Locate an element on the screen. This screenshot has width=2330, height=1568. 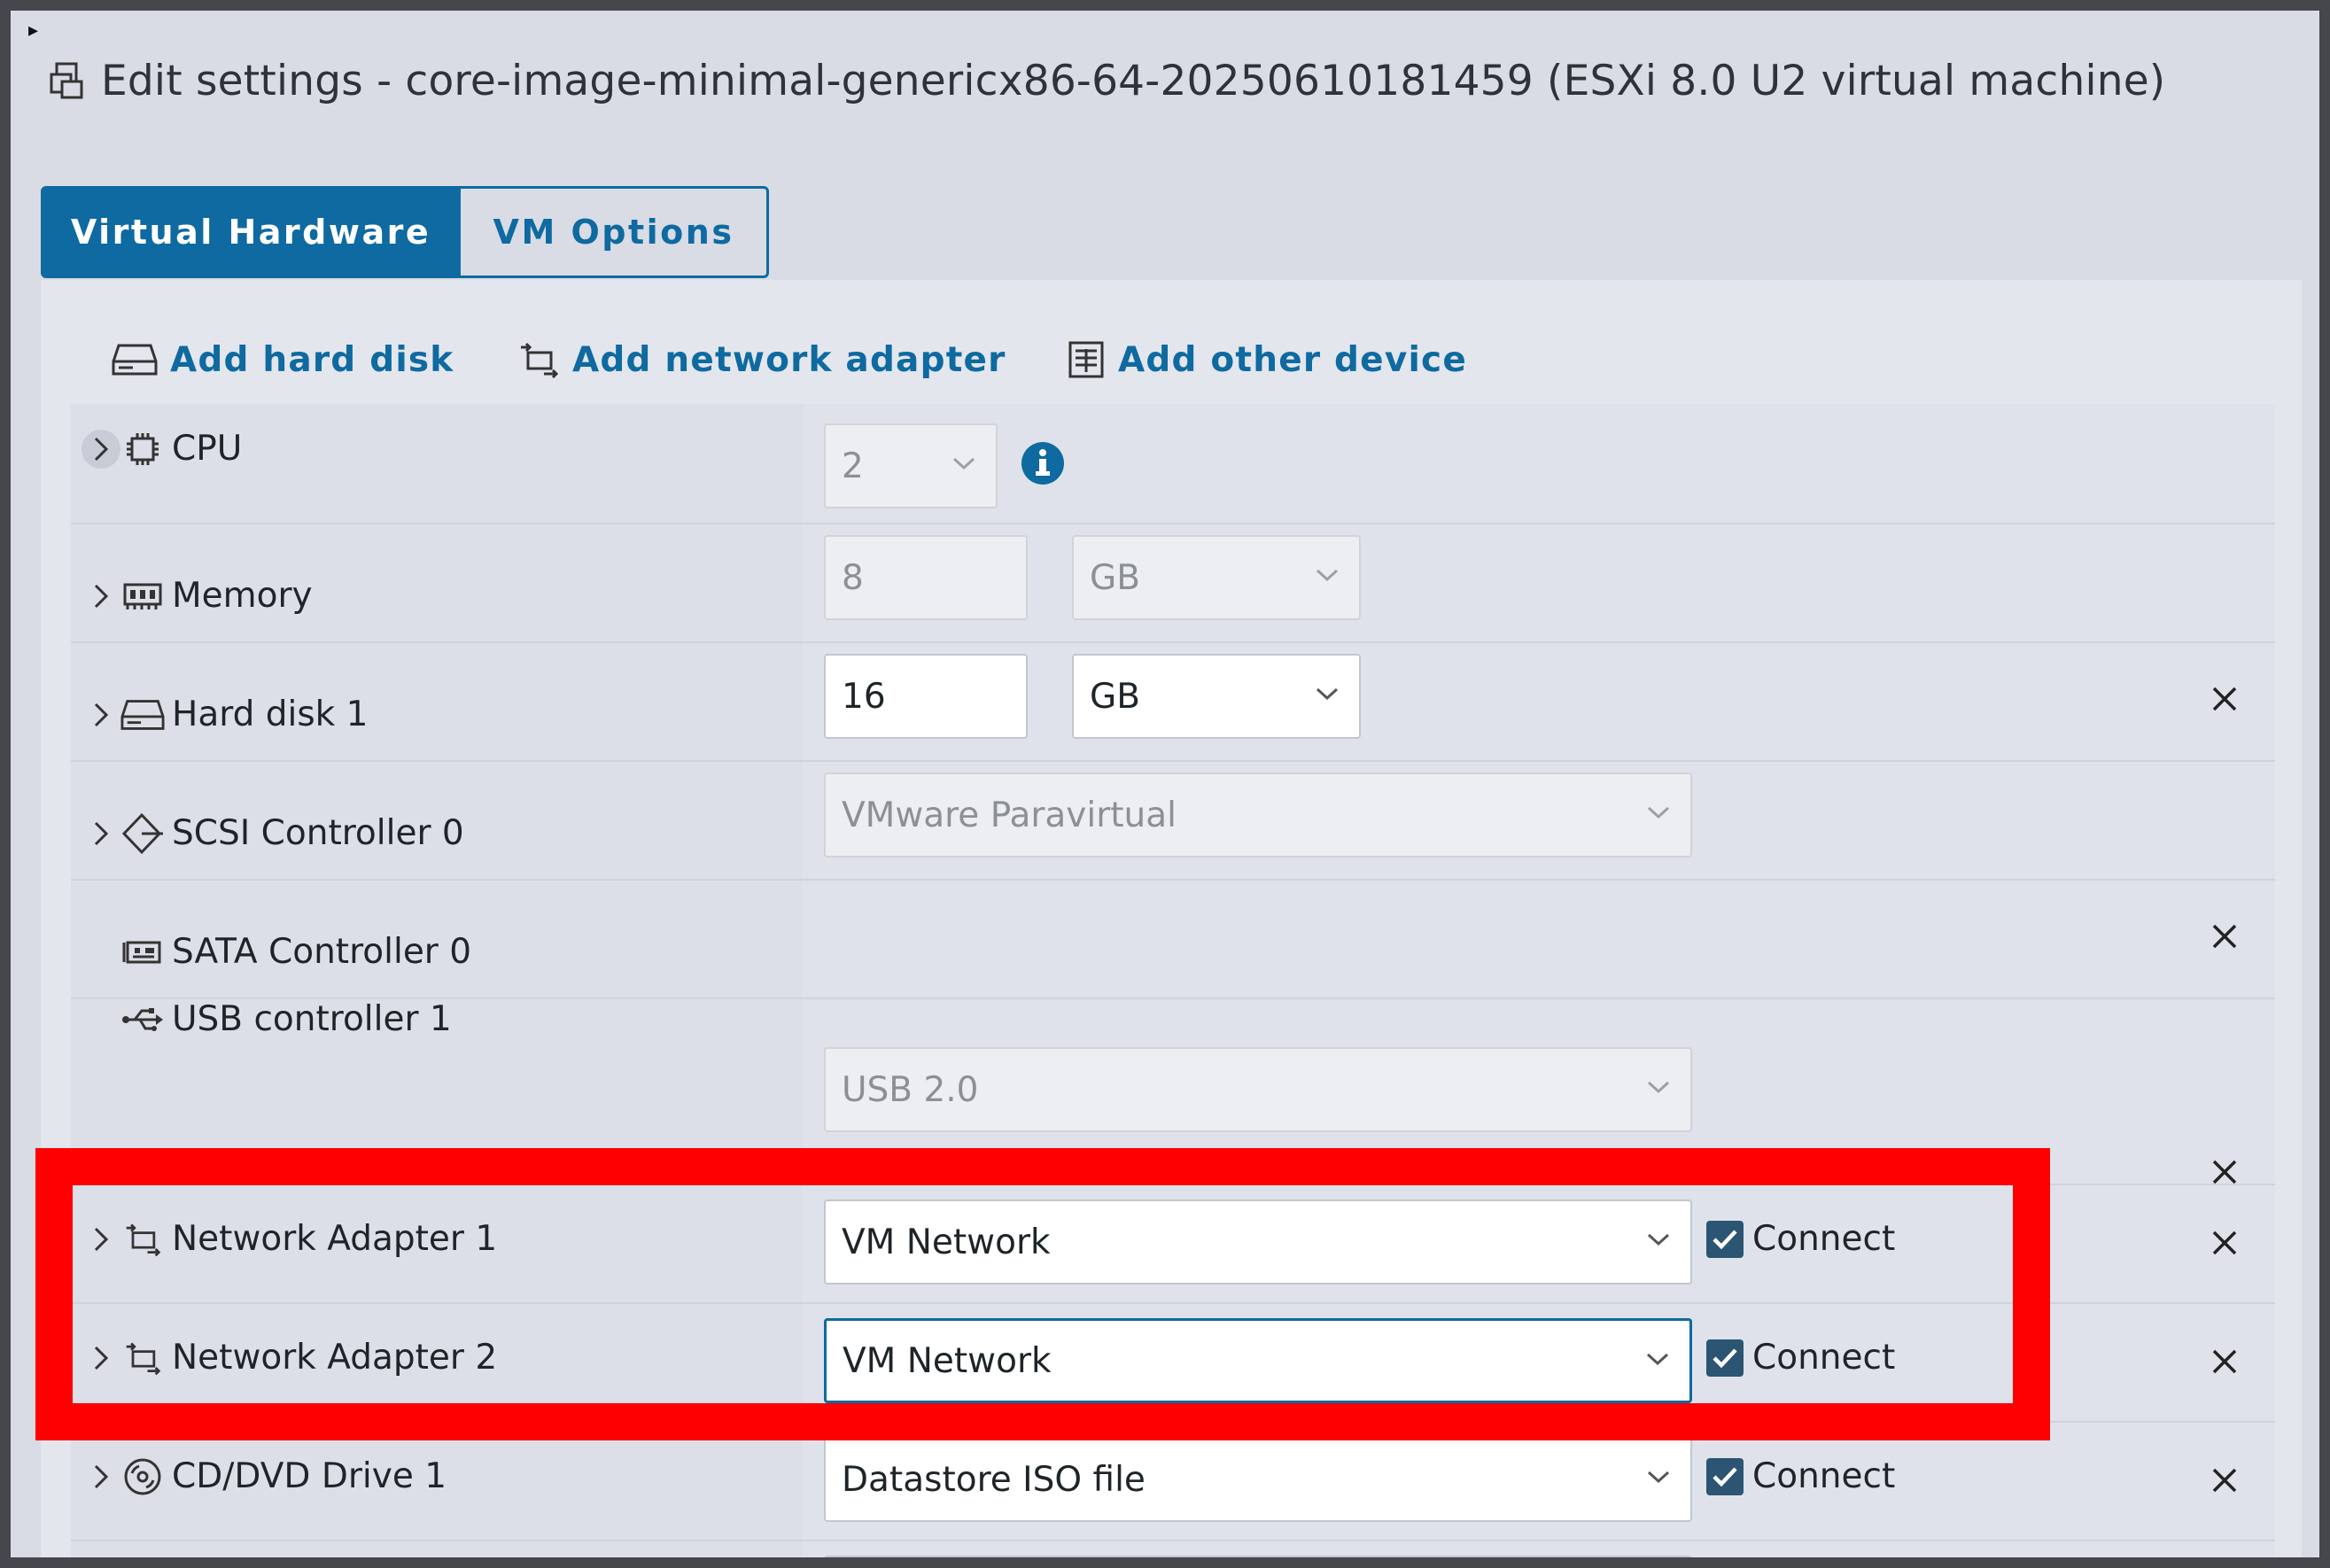
memory-label: Memory is located at coordinates (242, 596).